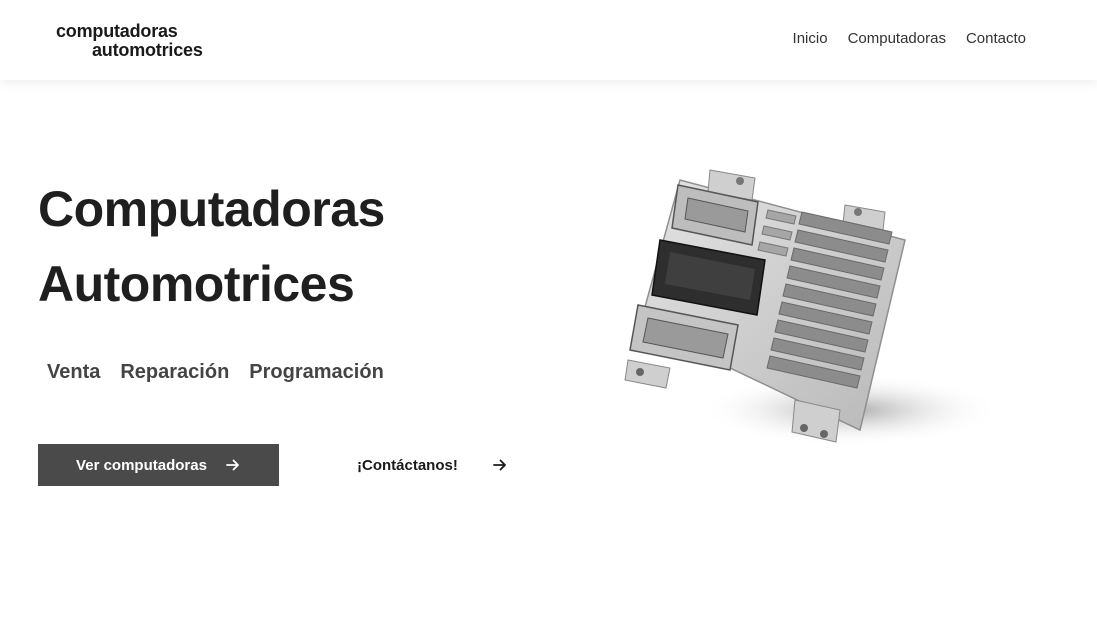  I want to click on nav-item-inicio: Inicio, so click(810, 38).